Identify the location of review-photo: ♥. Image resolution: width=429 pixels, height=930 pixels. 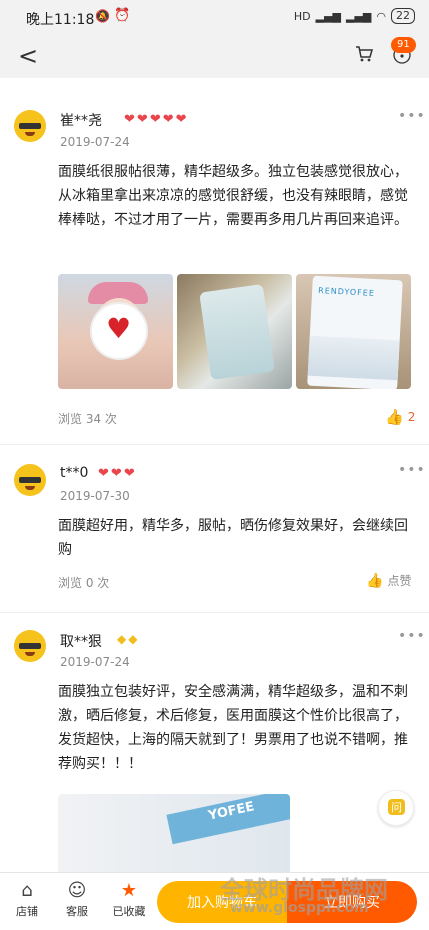
(115, 331).